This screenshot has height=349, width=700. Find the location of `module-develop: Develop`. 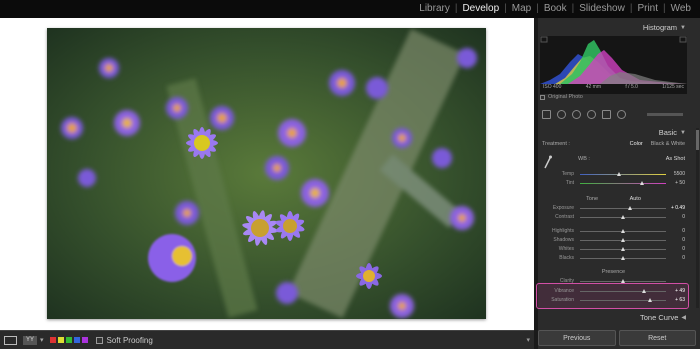

module-develop: Develop is located at coordinates (480, 8).